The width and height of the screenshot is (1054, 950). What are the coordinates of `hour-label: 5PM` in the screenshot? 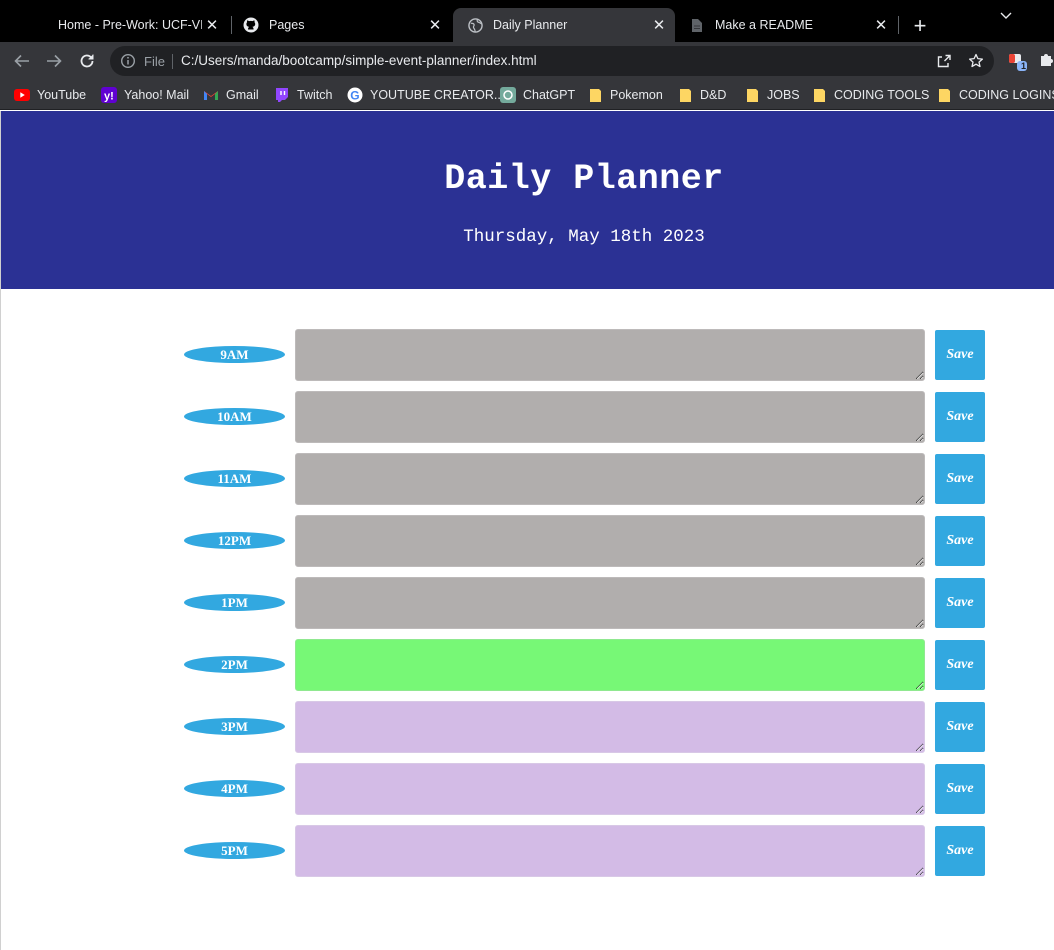 It's located at (234, 850).